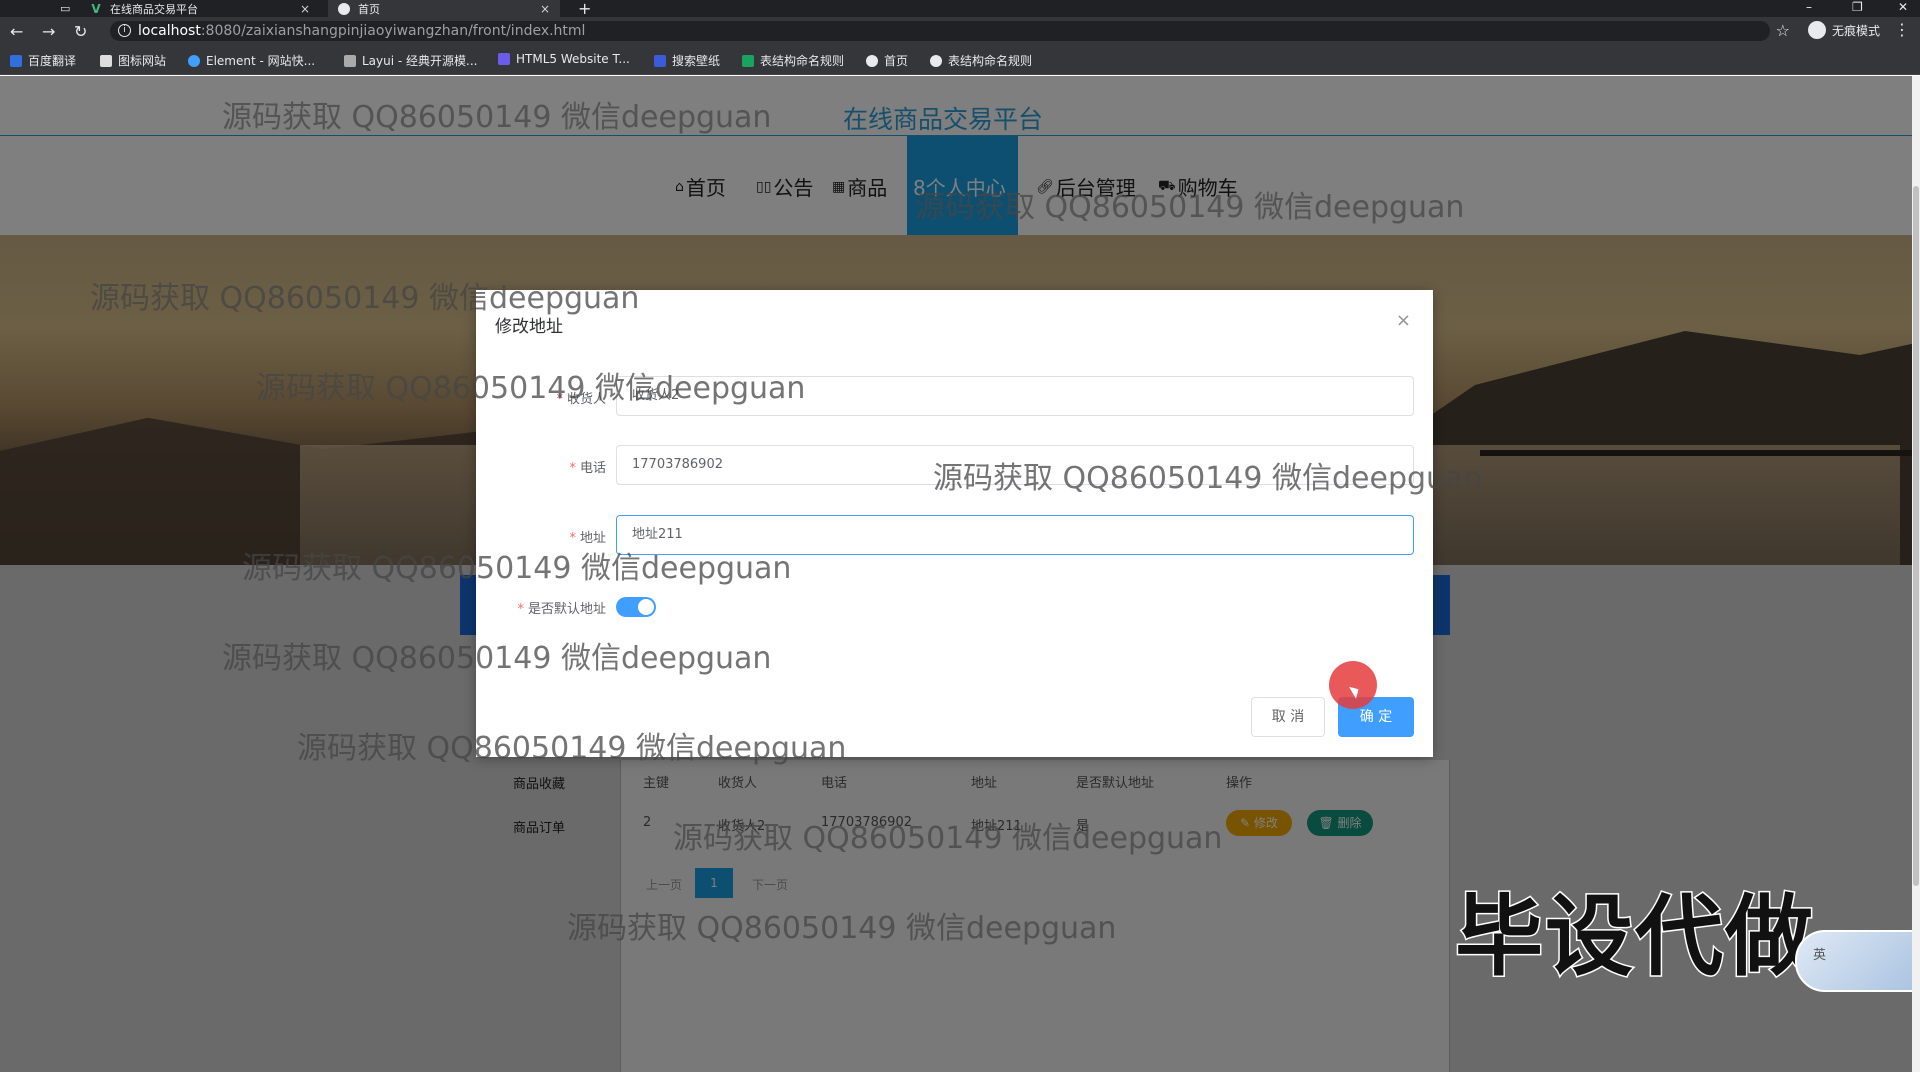  What do you see at coordinates (660, 60) in the screenshot?
I see `wallpaper-icon` at bounding box center [660, 60].